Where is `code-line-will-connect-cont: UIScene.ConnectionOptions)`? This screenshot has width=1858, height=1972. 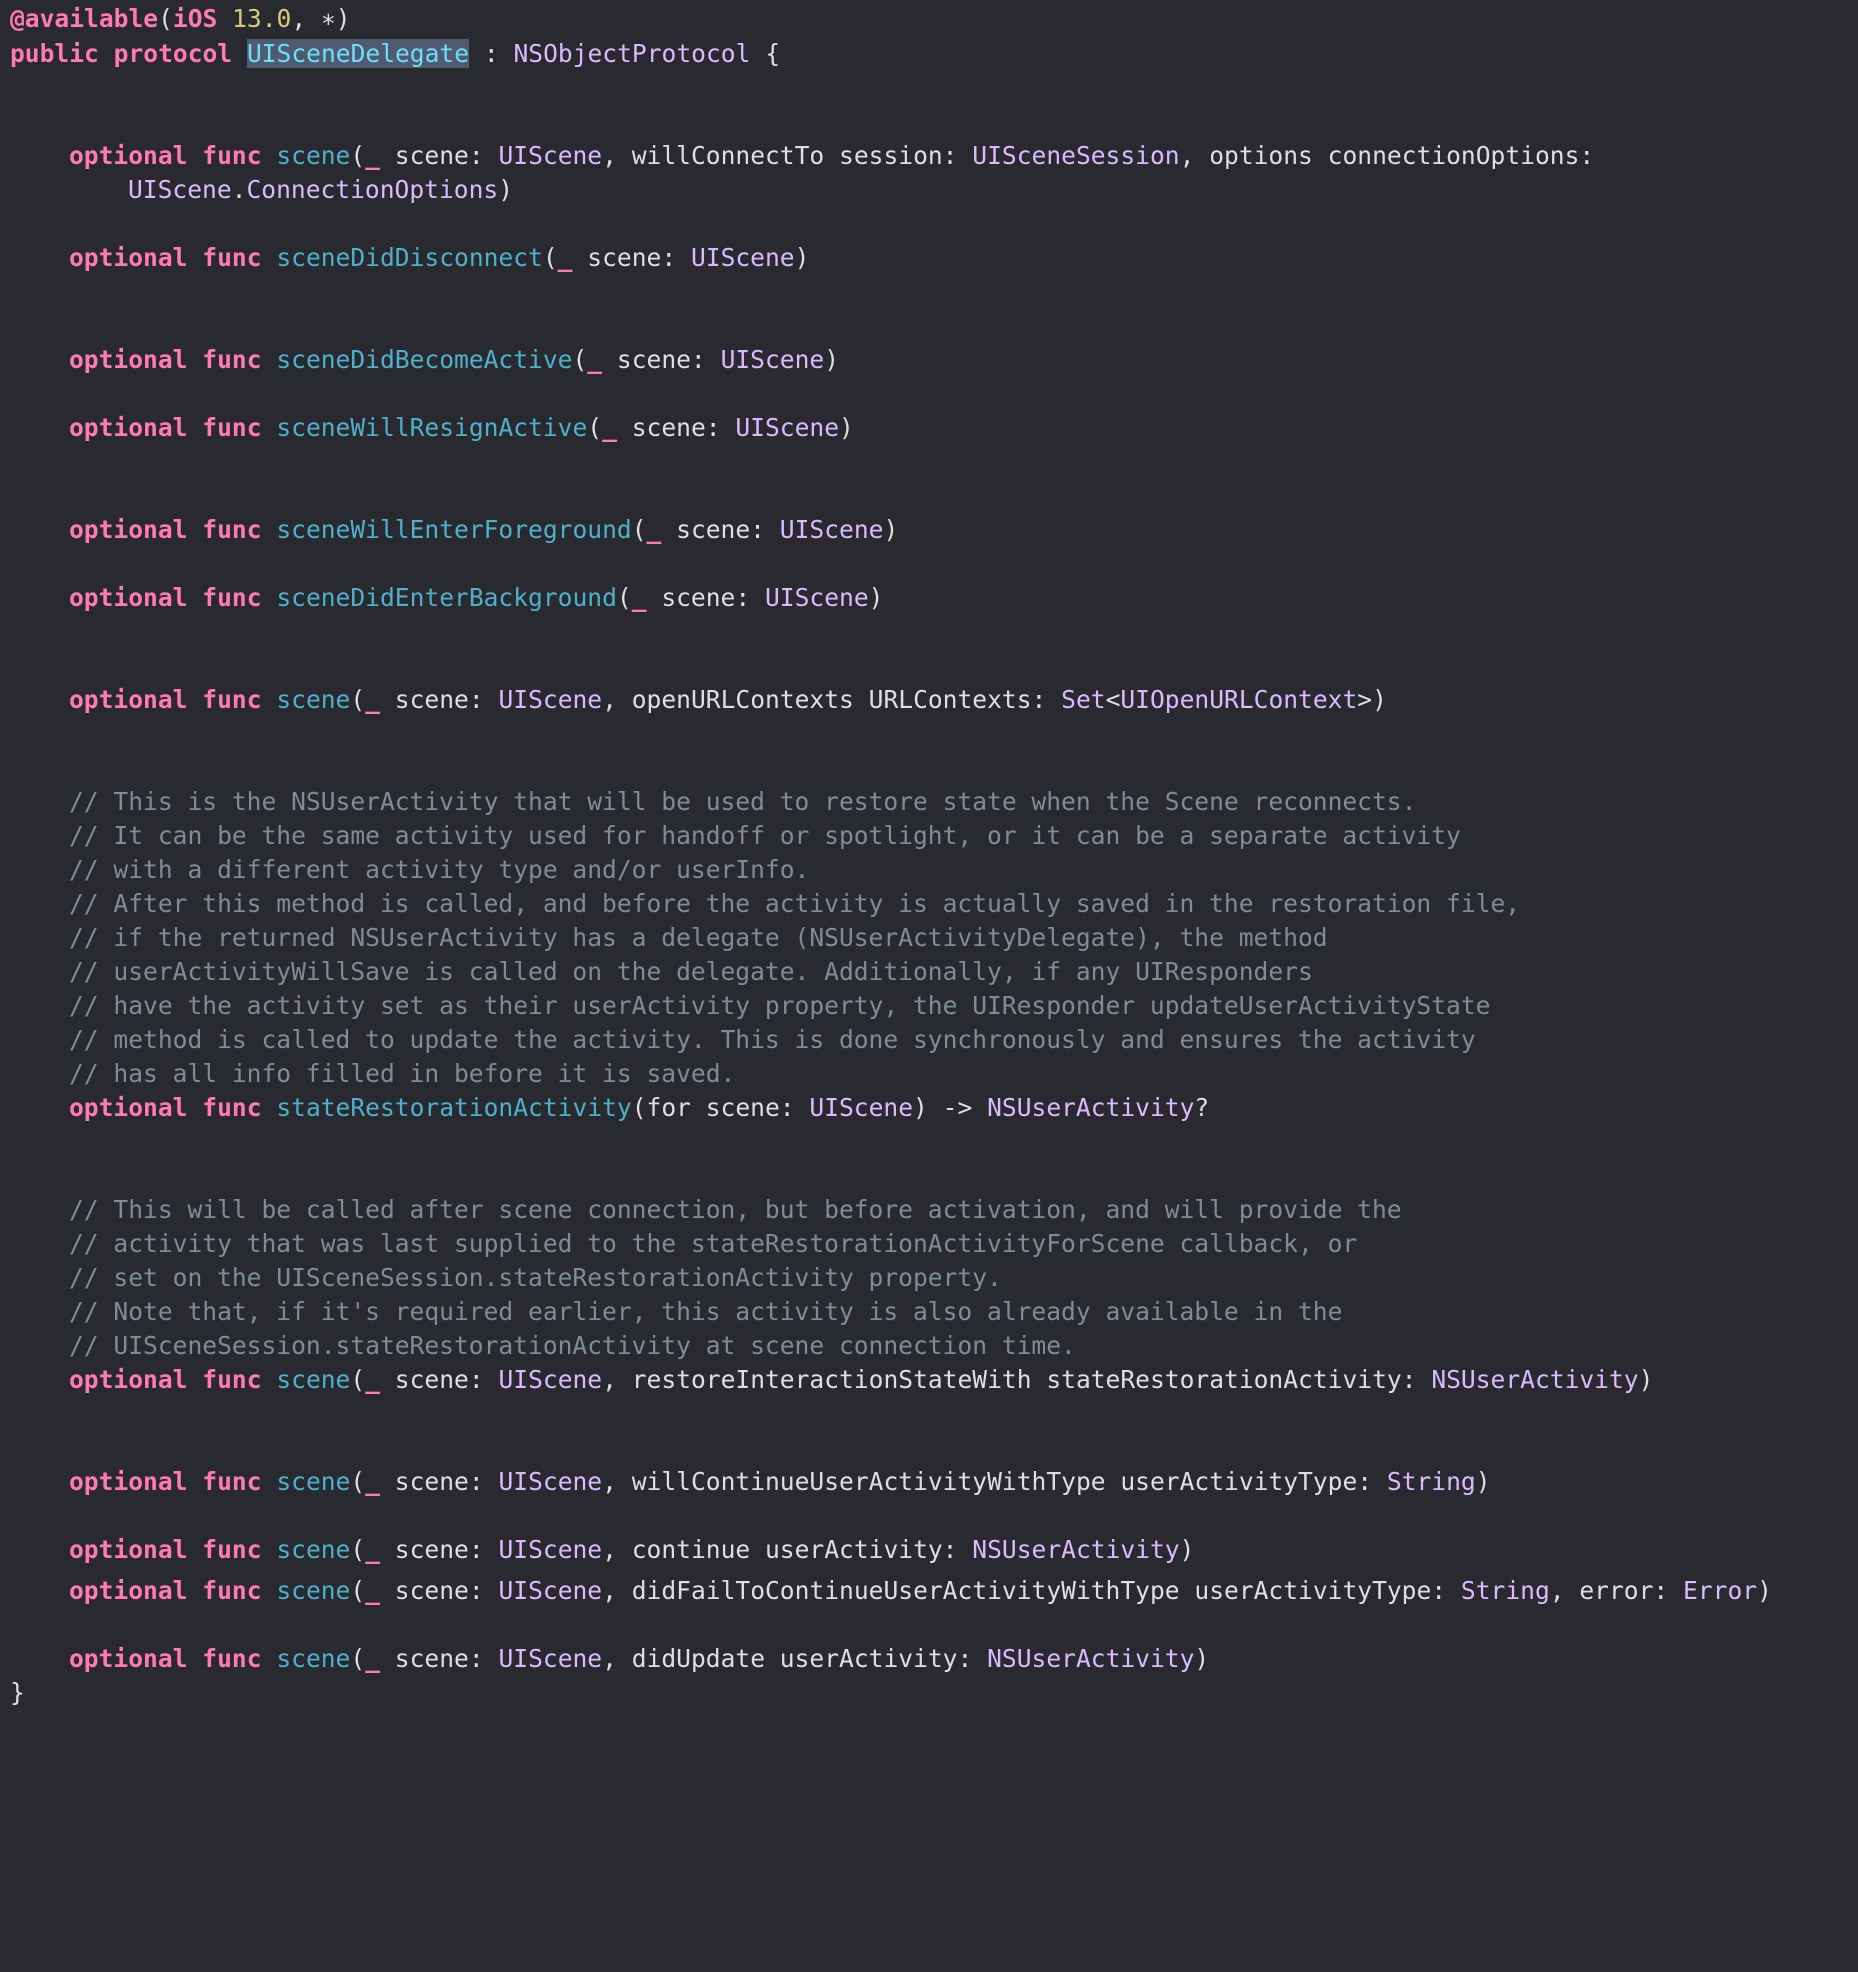
code-line-will-connect-cont: UIScene.ConnectionOptions) is located at coordinates (320, 190).